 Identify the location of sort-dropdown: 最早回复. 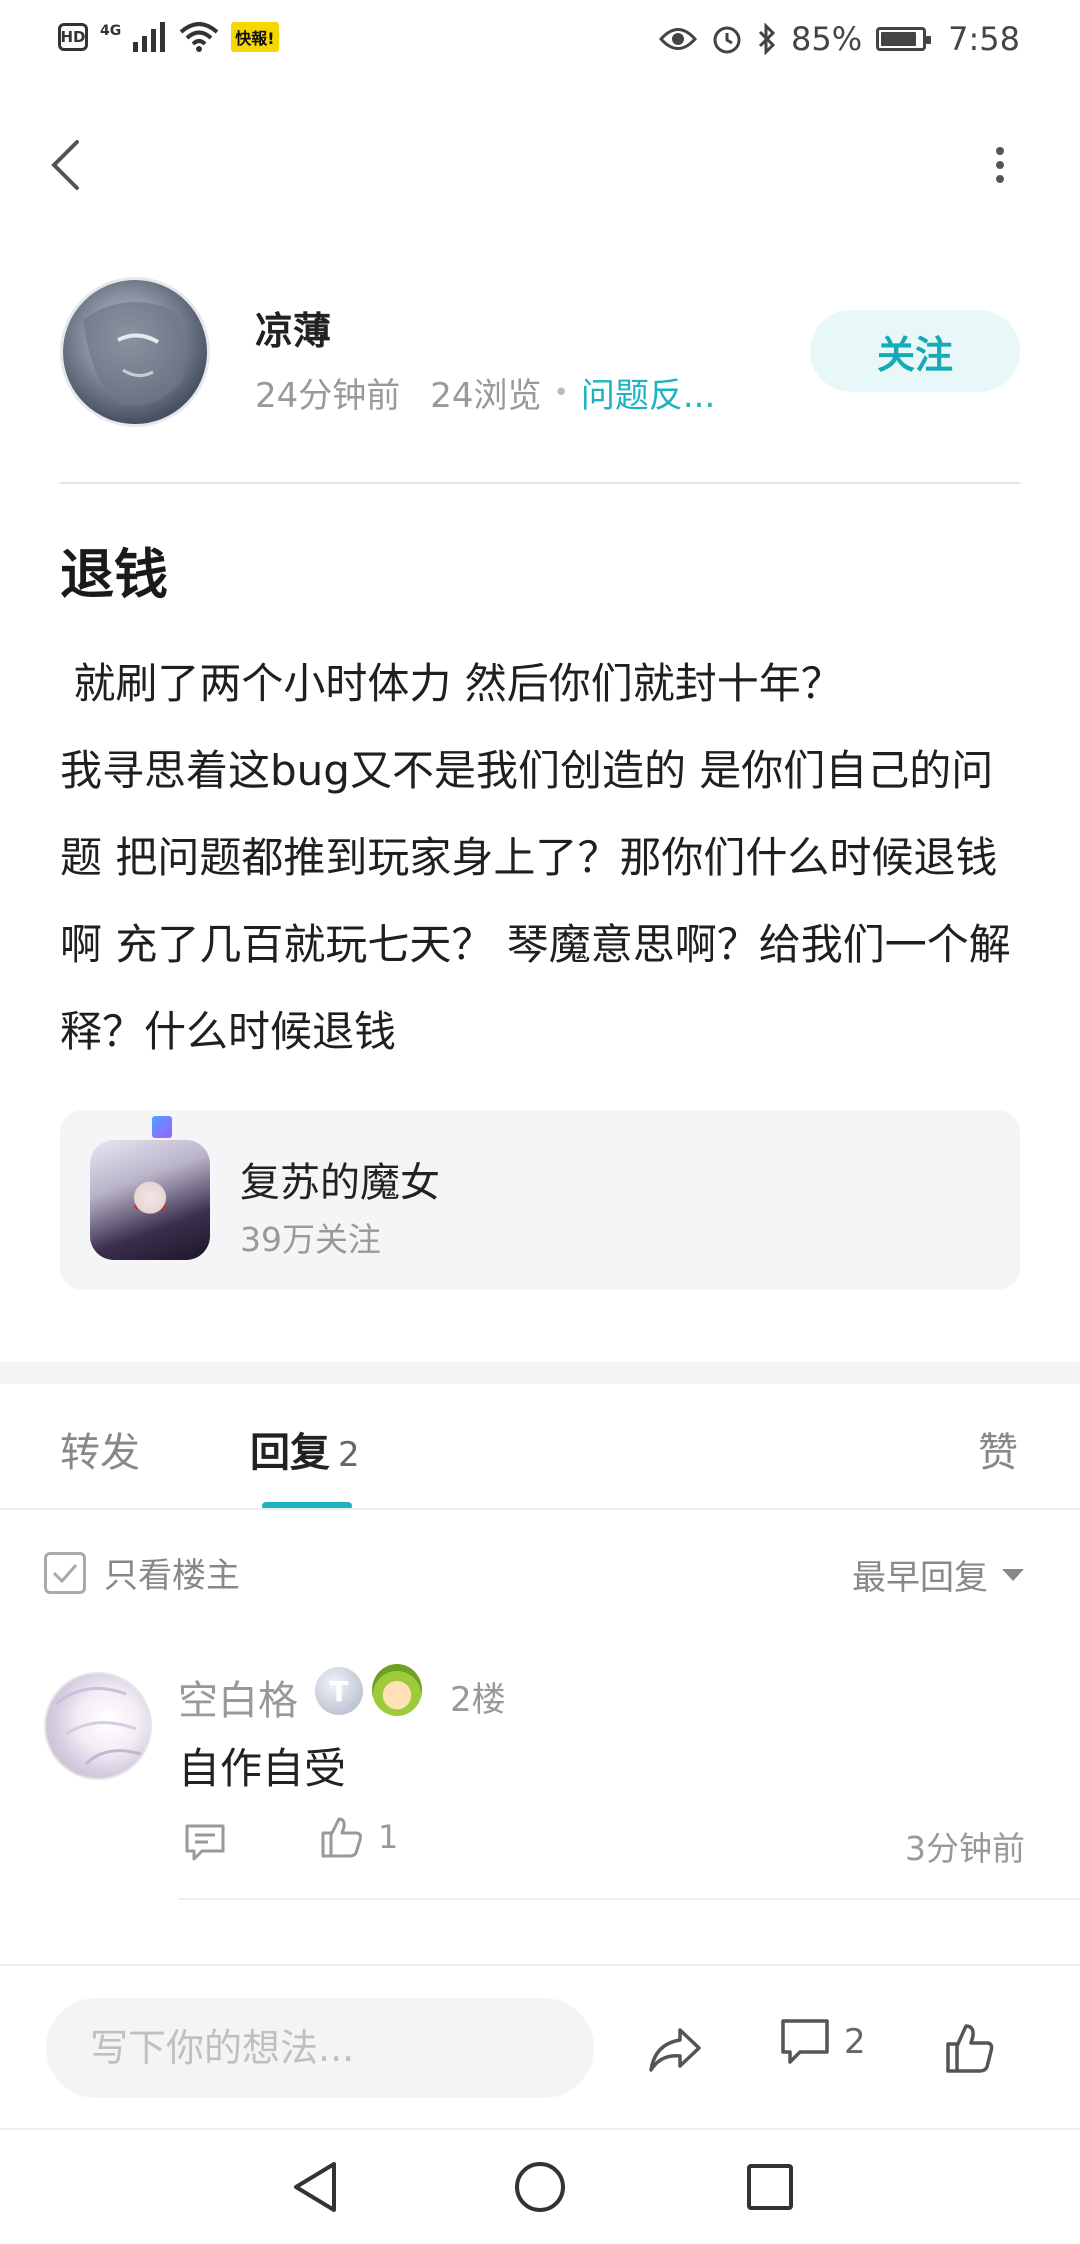
(938, 1574).